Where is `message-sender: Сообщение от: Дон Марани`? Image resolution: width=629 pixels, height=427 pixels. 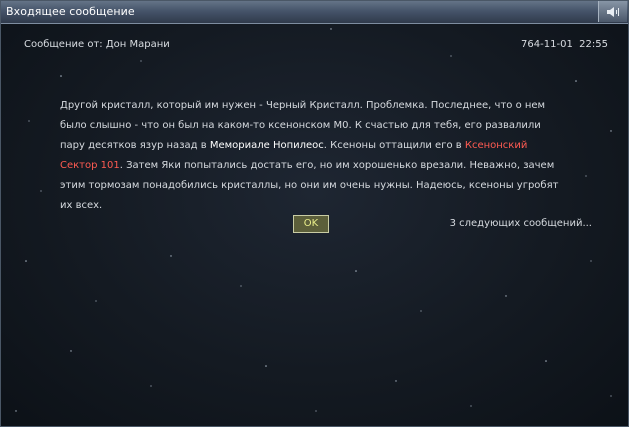
message-sender: Сообщение от: Дон Марани is located at coordinates (97, 44).